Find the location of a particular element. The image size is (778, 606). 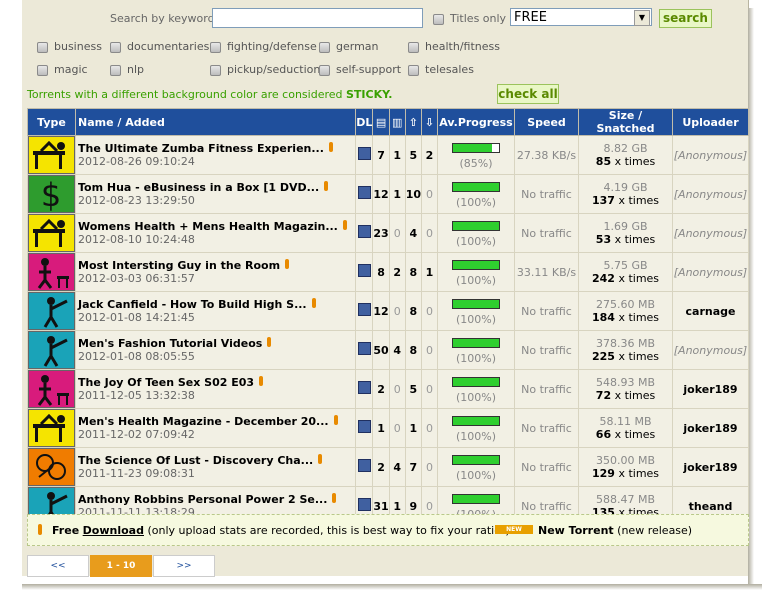

files-count: 23 is located at coordinates (381, 233).